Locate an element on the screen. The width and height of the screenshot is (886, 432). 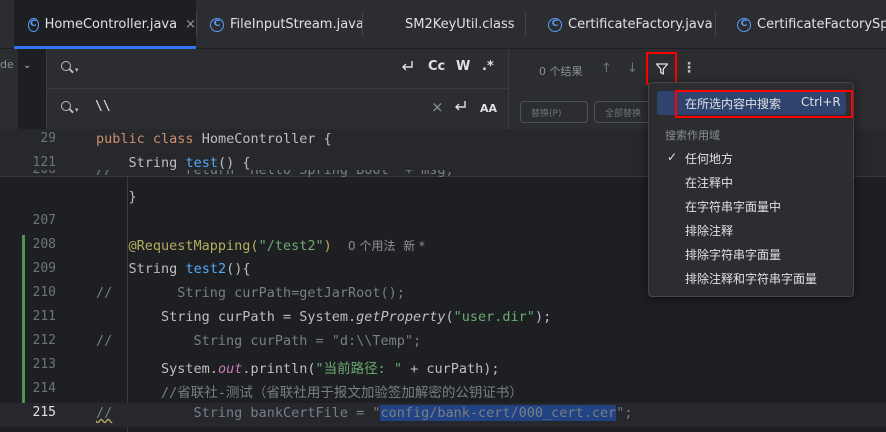
code-text: System.out.println("当前路径: " + curPath); is located at coordinates (330, 369).